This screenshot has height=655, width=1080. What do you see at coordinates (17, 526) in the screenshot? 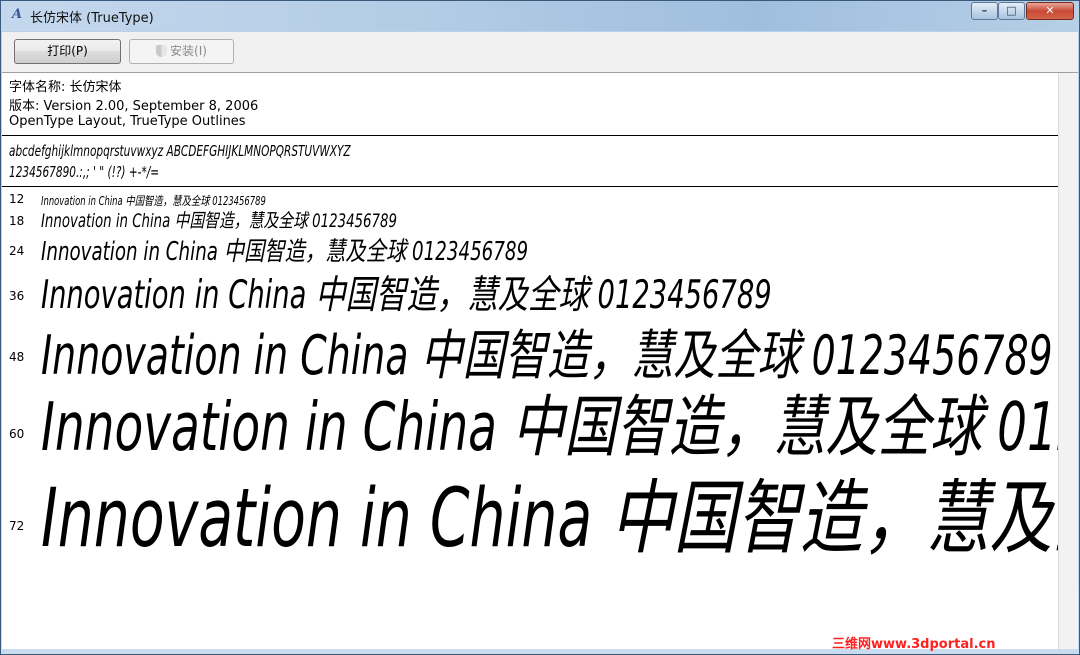
I see `sample-size-label: 72` at bounding box center [17, 526].